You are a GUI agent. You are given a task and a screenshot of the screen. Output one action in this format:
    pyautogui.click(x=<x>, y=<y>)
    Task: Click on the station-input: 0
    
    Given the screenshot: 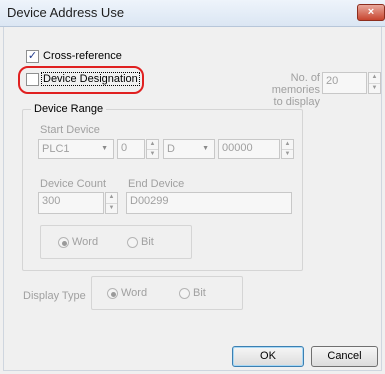 What is the action you would take?
    pyautogui.click(x=131, y=149)
    